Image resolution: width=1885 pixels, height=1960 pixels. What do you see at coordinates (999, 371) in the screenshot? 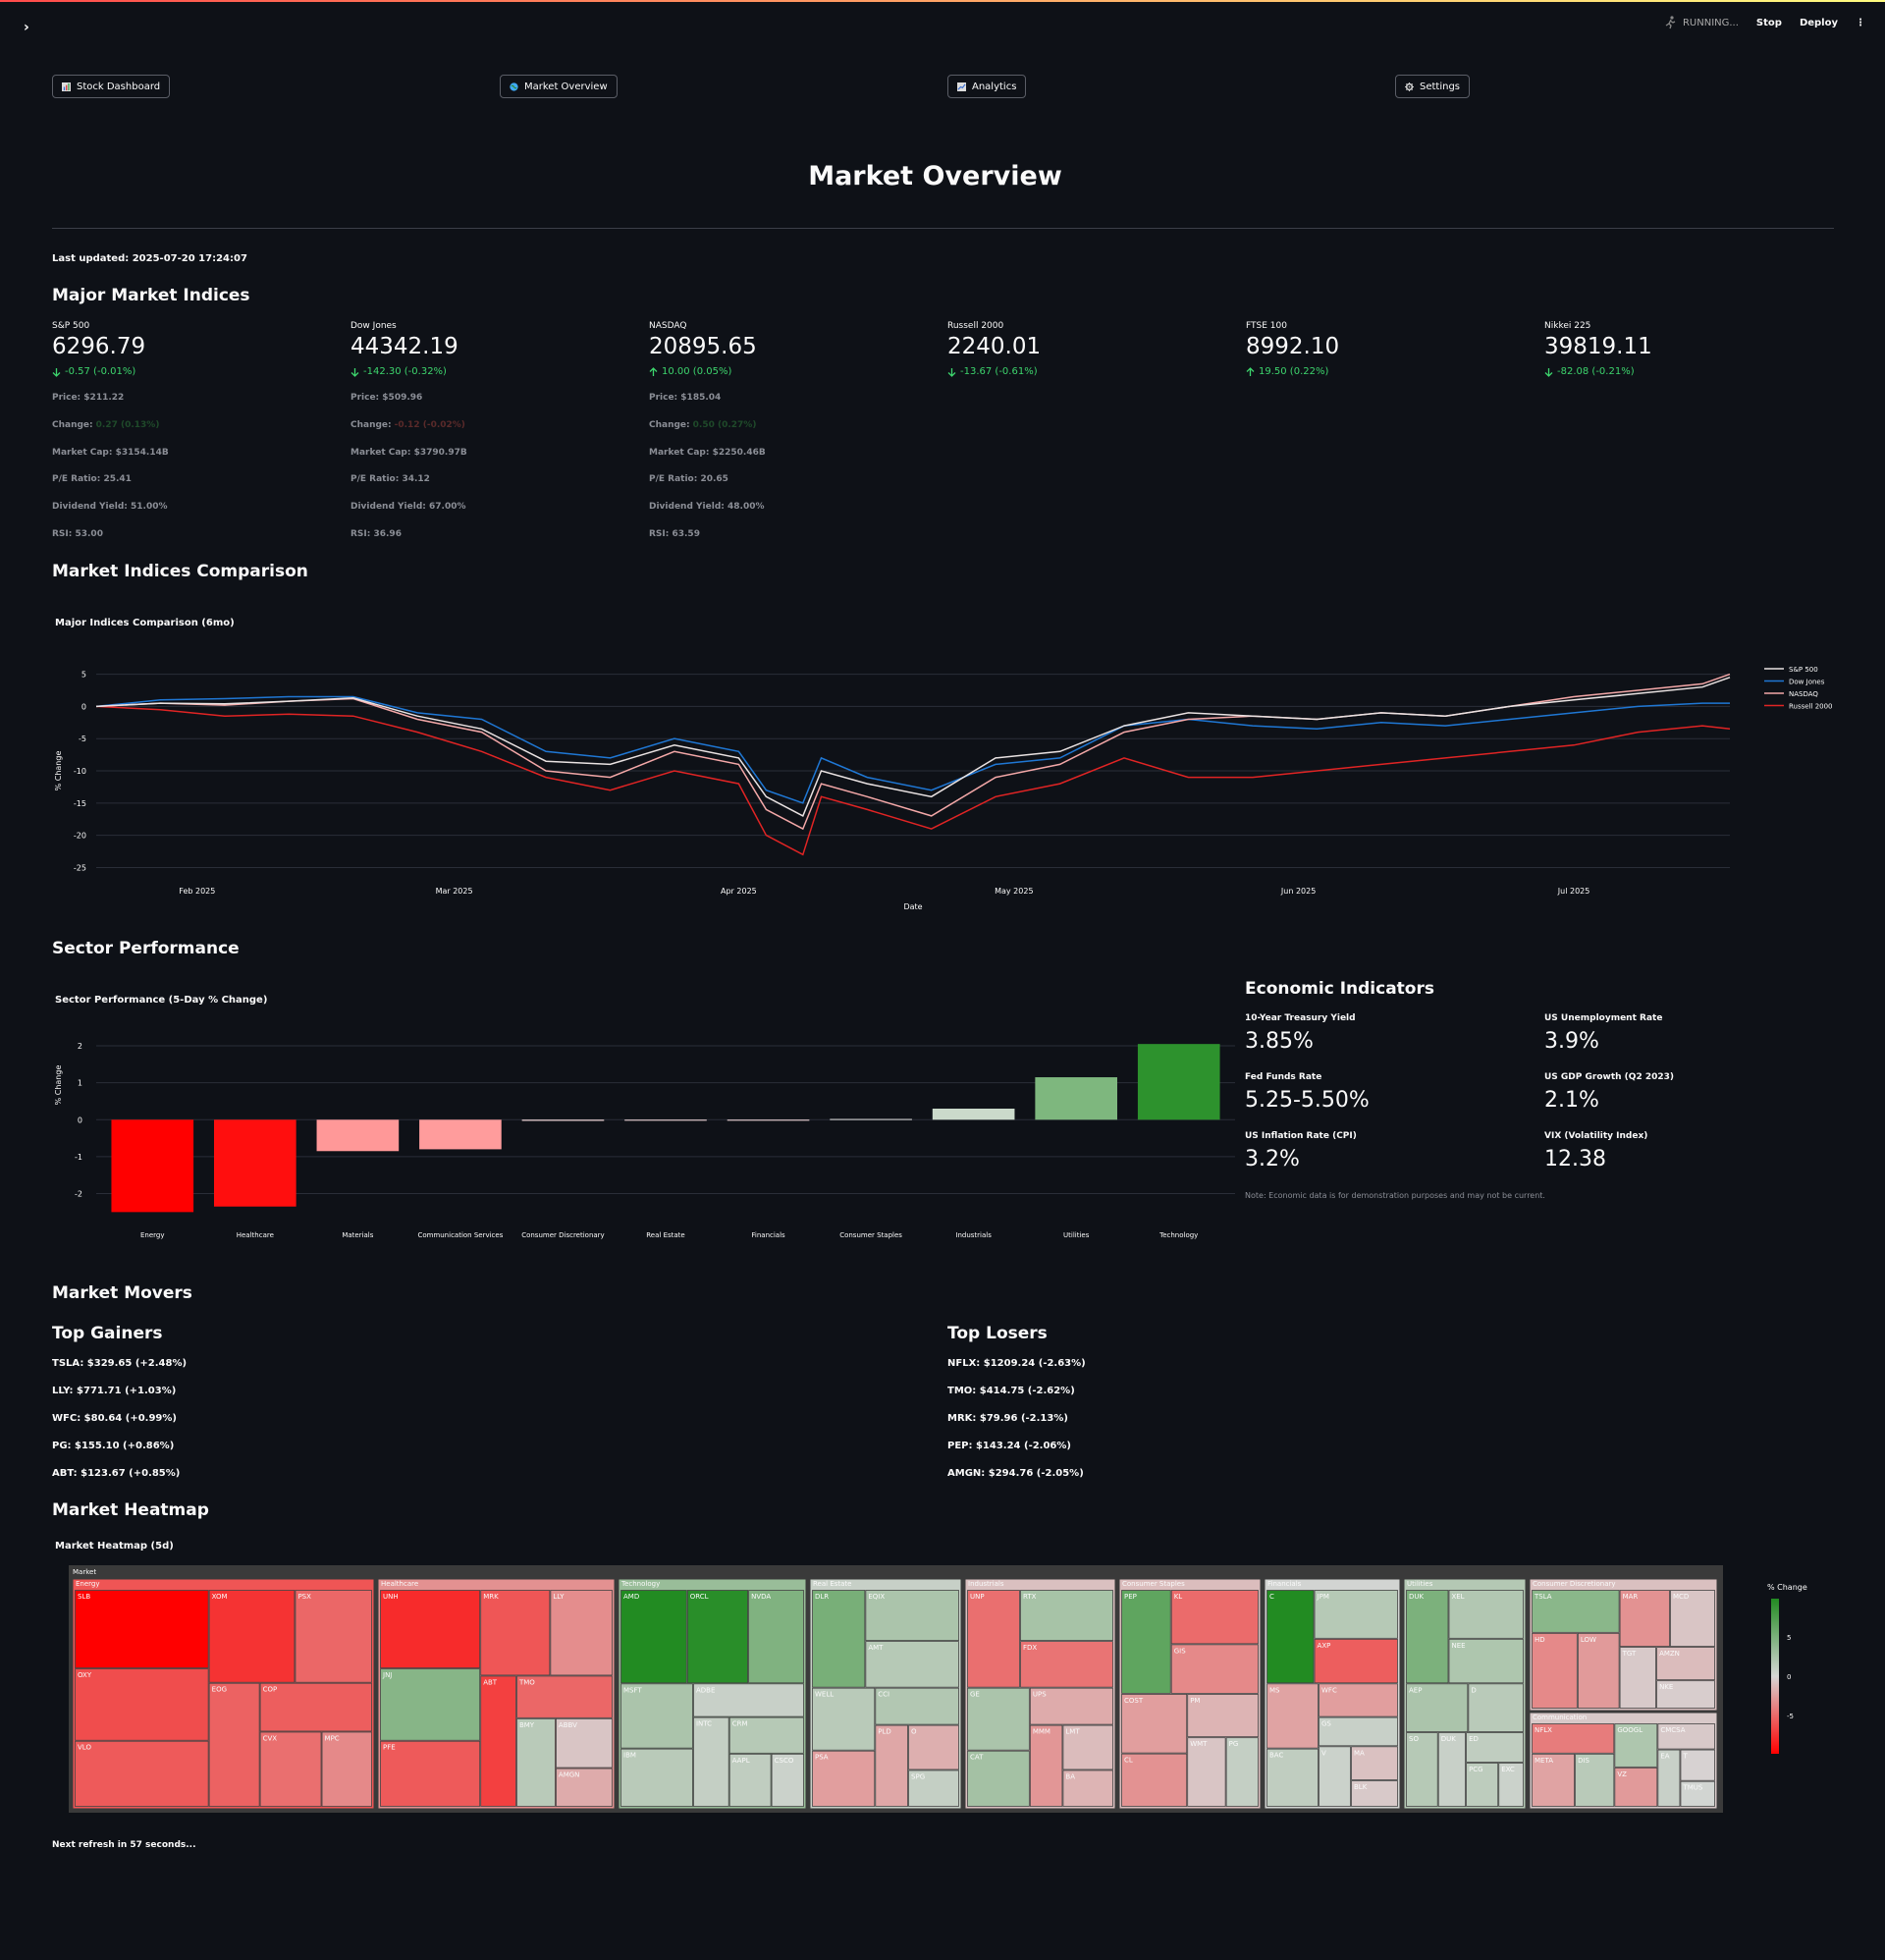
I see `index-delta-text: -13.67 (-0.61%)` at bounding box center [999, 371].